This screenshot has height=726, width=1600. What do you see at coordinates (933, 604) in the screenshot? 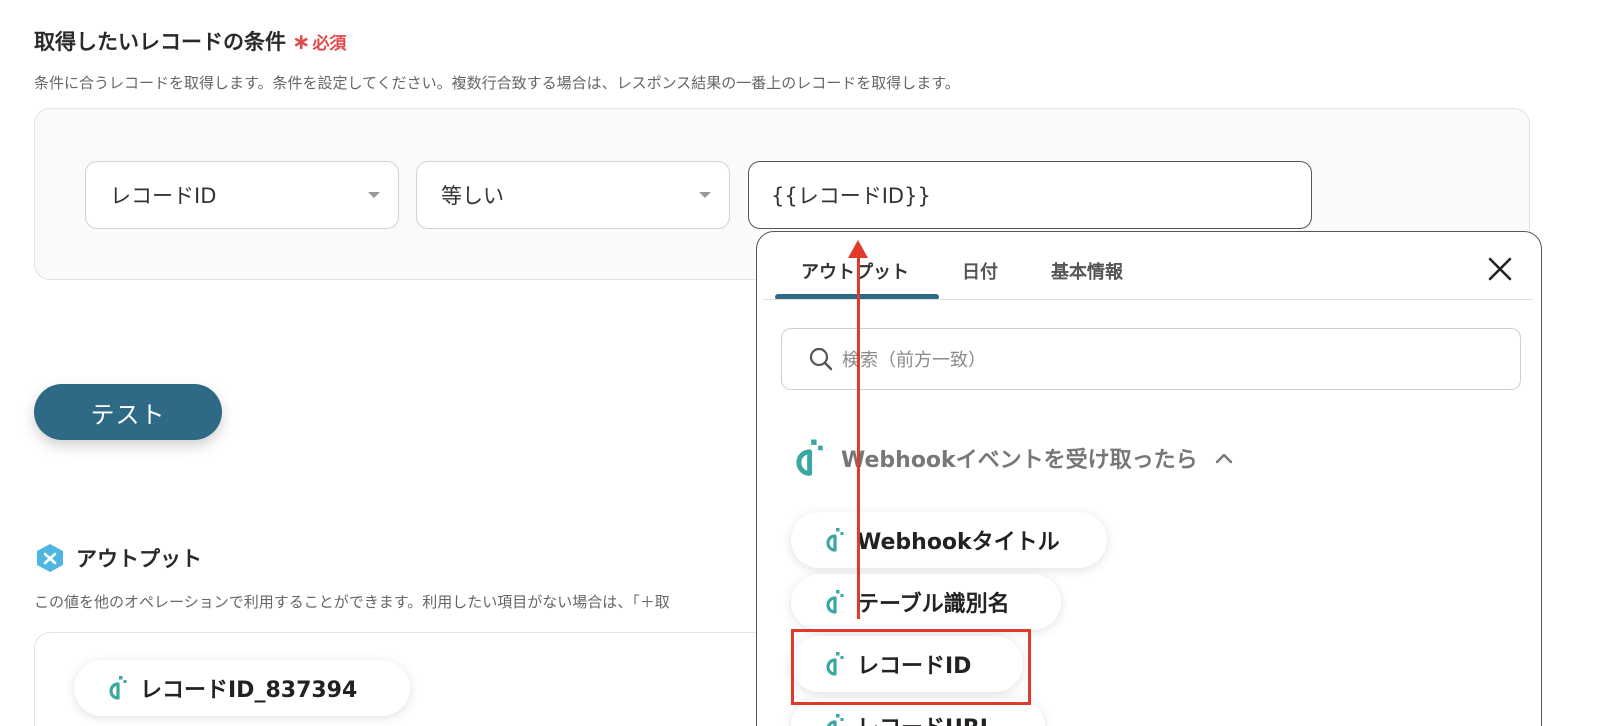
I see `list-item-label: テーブル識別名` at bounding box center [933, 604].